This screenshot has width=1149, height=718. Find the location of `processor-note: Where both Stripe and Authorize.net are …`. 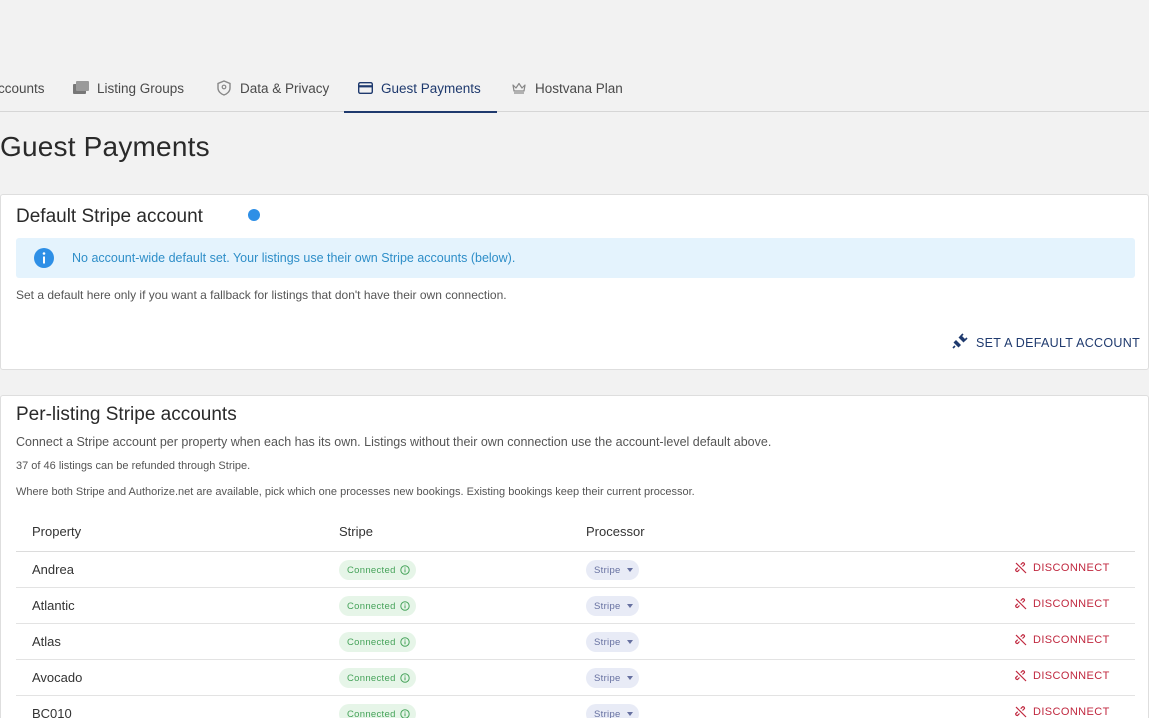

processor-note: Where both Stripe and Authorize.net are … is located at coordinates (355, 492).